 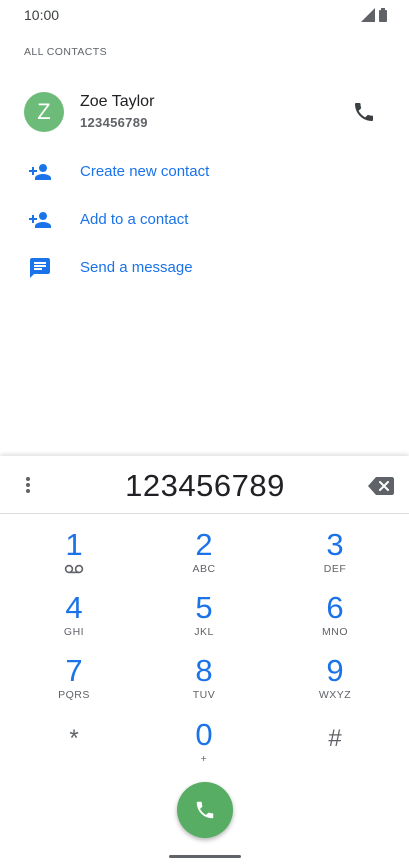 I want to click on key-digit: 6, so click(x=335, y=607).